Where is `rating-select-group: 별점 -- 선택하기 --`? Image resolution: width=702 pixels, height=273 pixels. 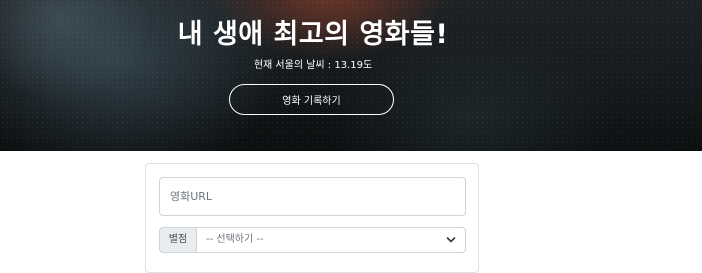
rating-select-group: 별점 -- 선택하기 -- is located at coordinates (312, 240).